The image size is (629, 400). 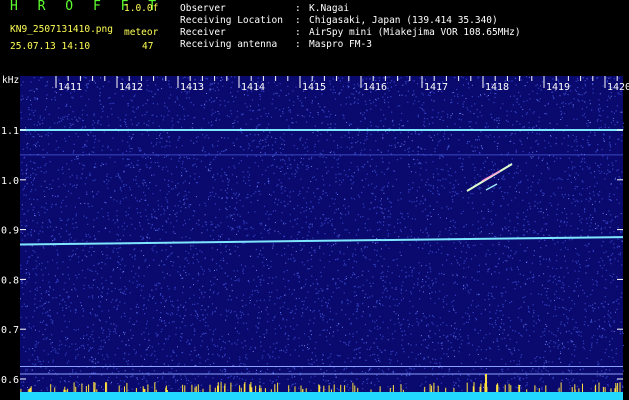 What do you see at coordinates (231, 20) in the screenshot?
I see `info-key: Receiving Location` at bounding box center [231, 20].